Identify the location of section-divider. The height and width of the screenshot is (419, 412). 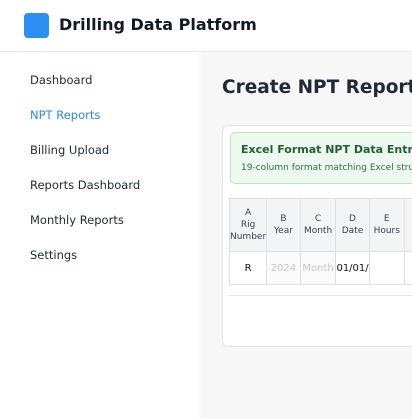
(320, 295).